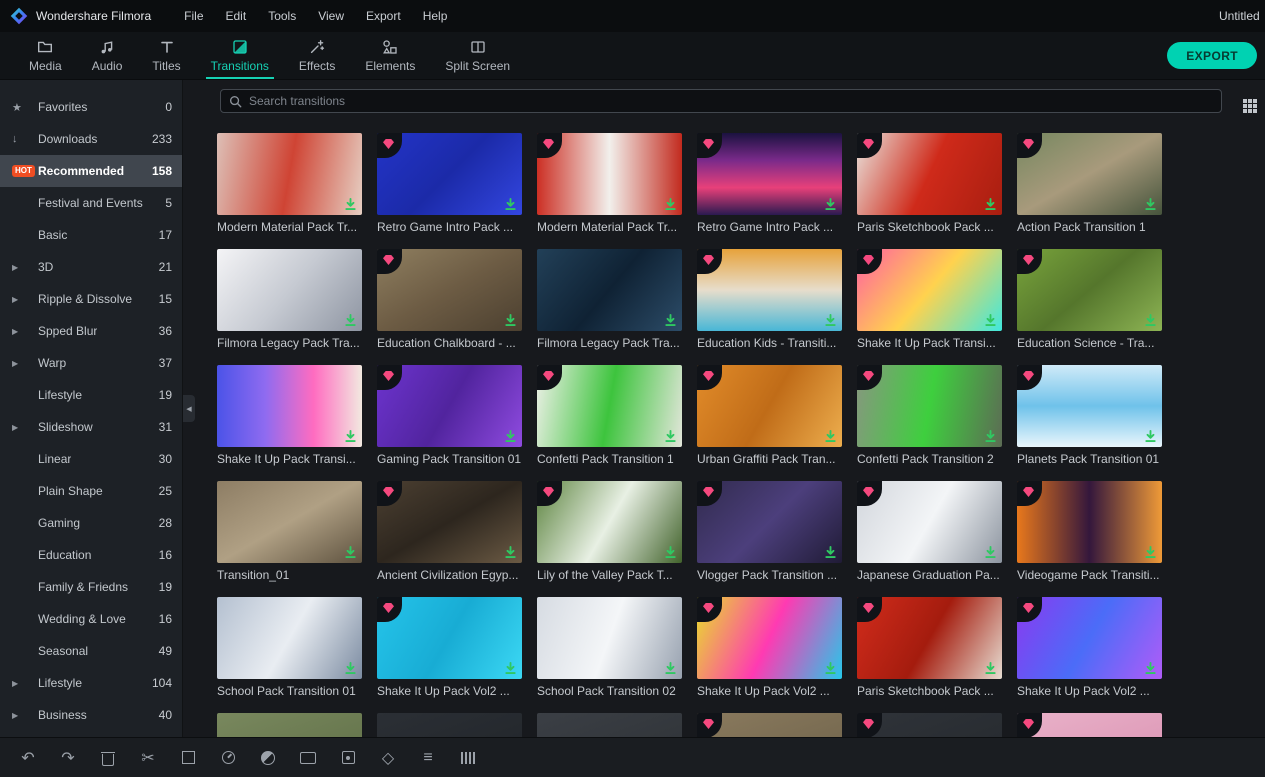 This screenshot has height=777, width=1265. I want to click on menu-edit: Edit, so click(236, 16).